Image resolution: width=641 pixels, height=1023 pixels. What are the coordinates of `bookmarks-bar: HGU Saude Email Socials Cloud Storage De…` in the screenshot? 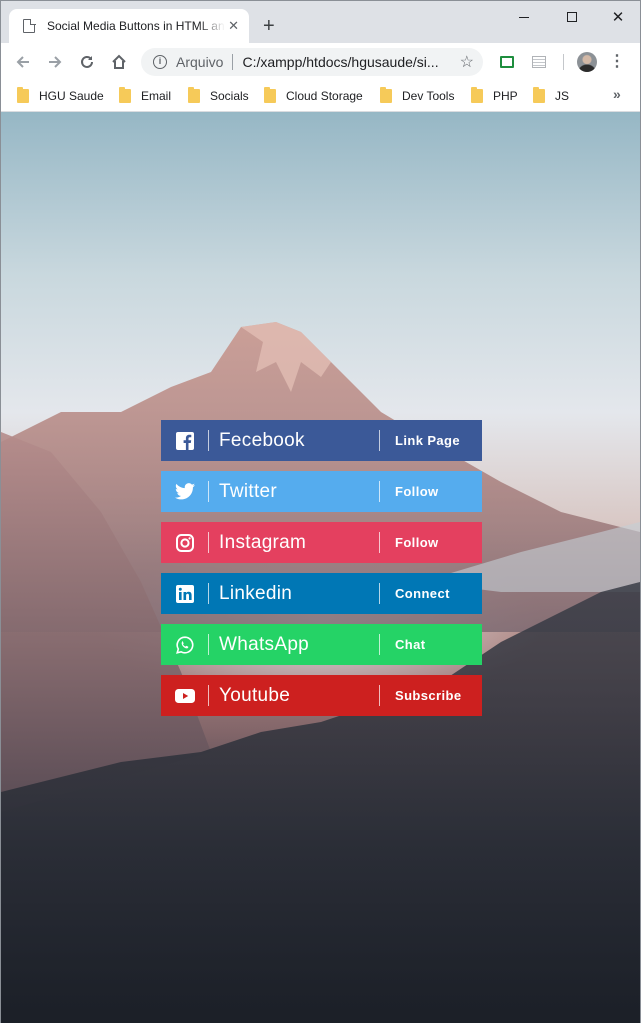 It's located at (320, 96).